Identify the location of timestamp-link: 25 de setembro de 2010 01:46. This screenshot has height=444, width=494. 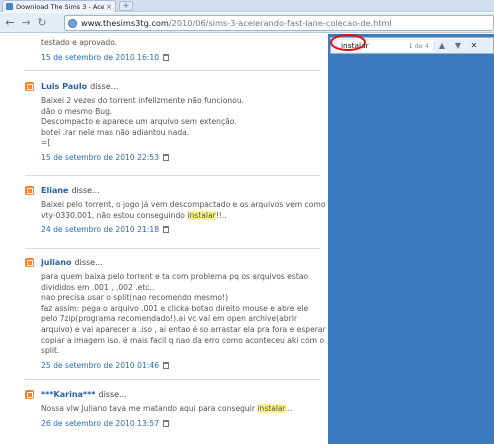
(100, 365).